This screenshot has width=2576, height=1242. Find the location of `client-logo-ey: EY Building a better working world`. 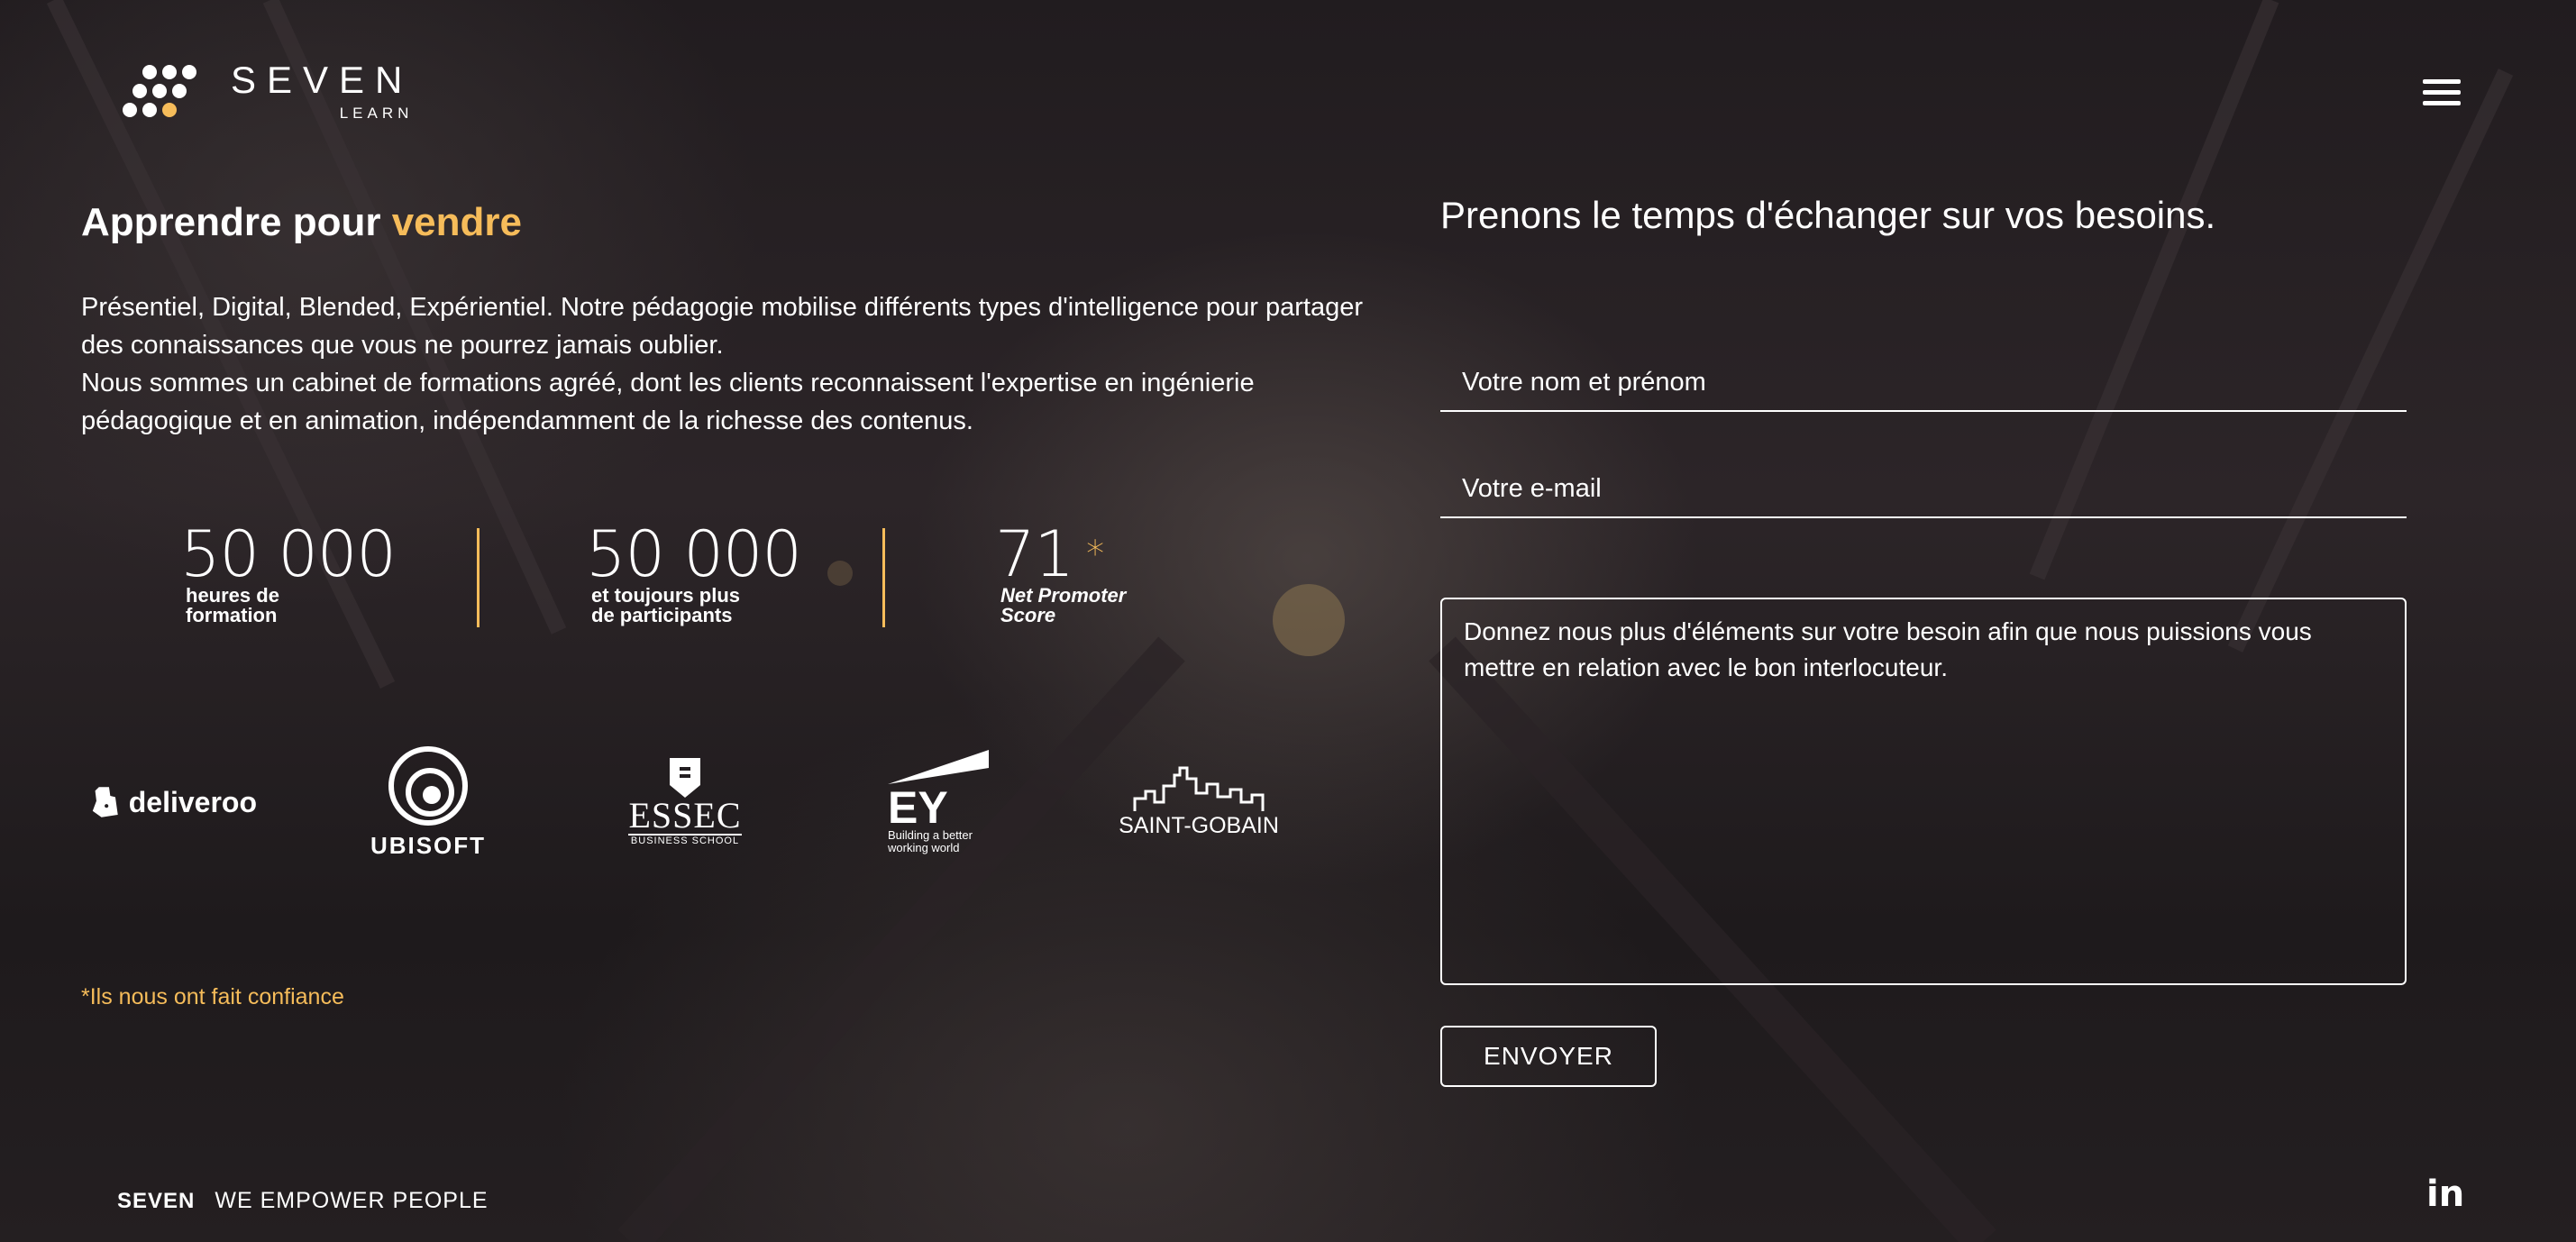

client-logo-ey: EY Building a better working world is located at coordinates (946, 802).